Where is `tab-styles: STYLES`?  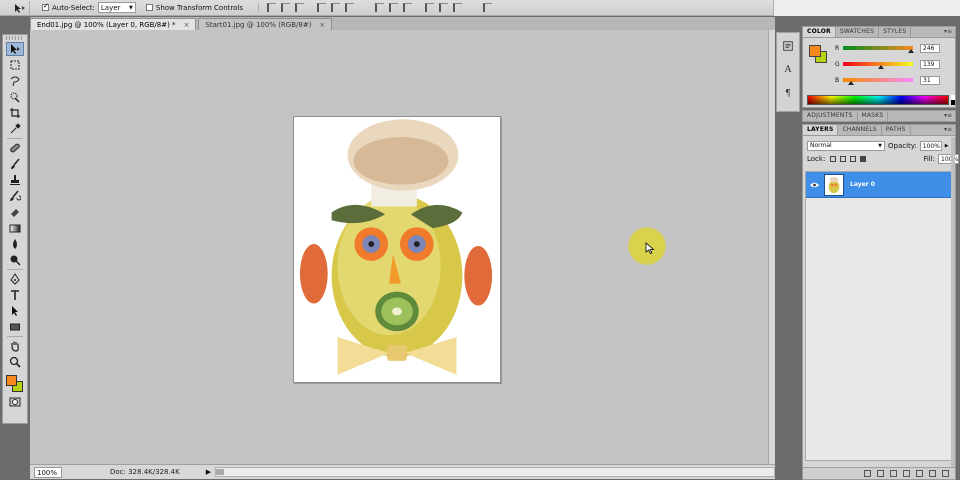
tab-styles: STYLES is located at coordinates (895, 32).